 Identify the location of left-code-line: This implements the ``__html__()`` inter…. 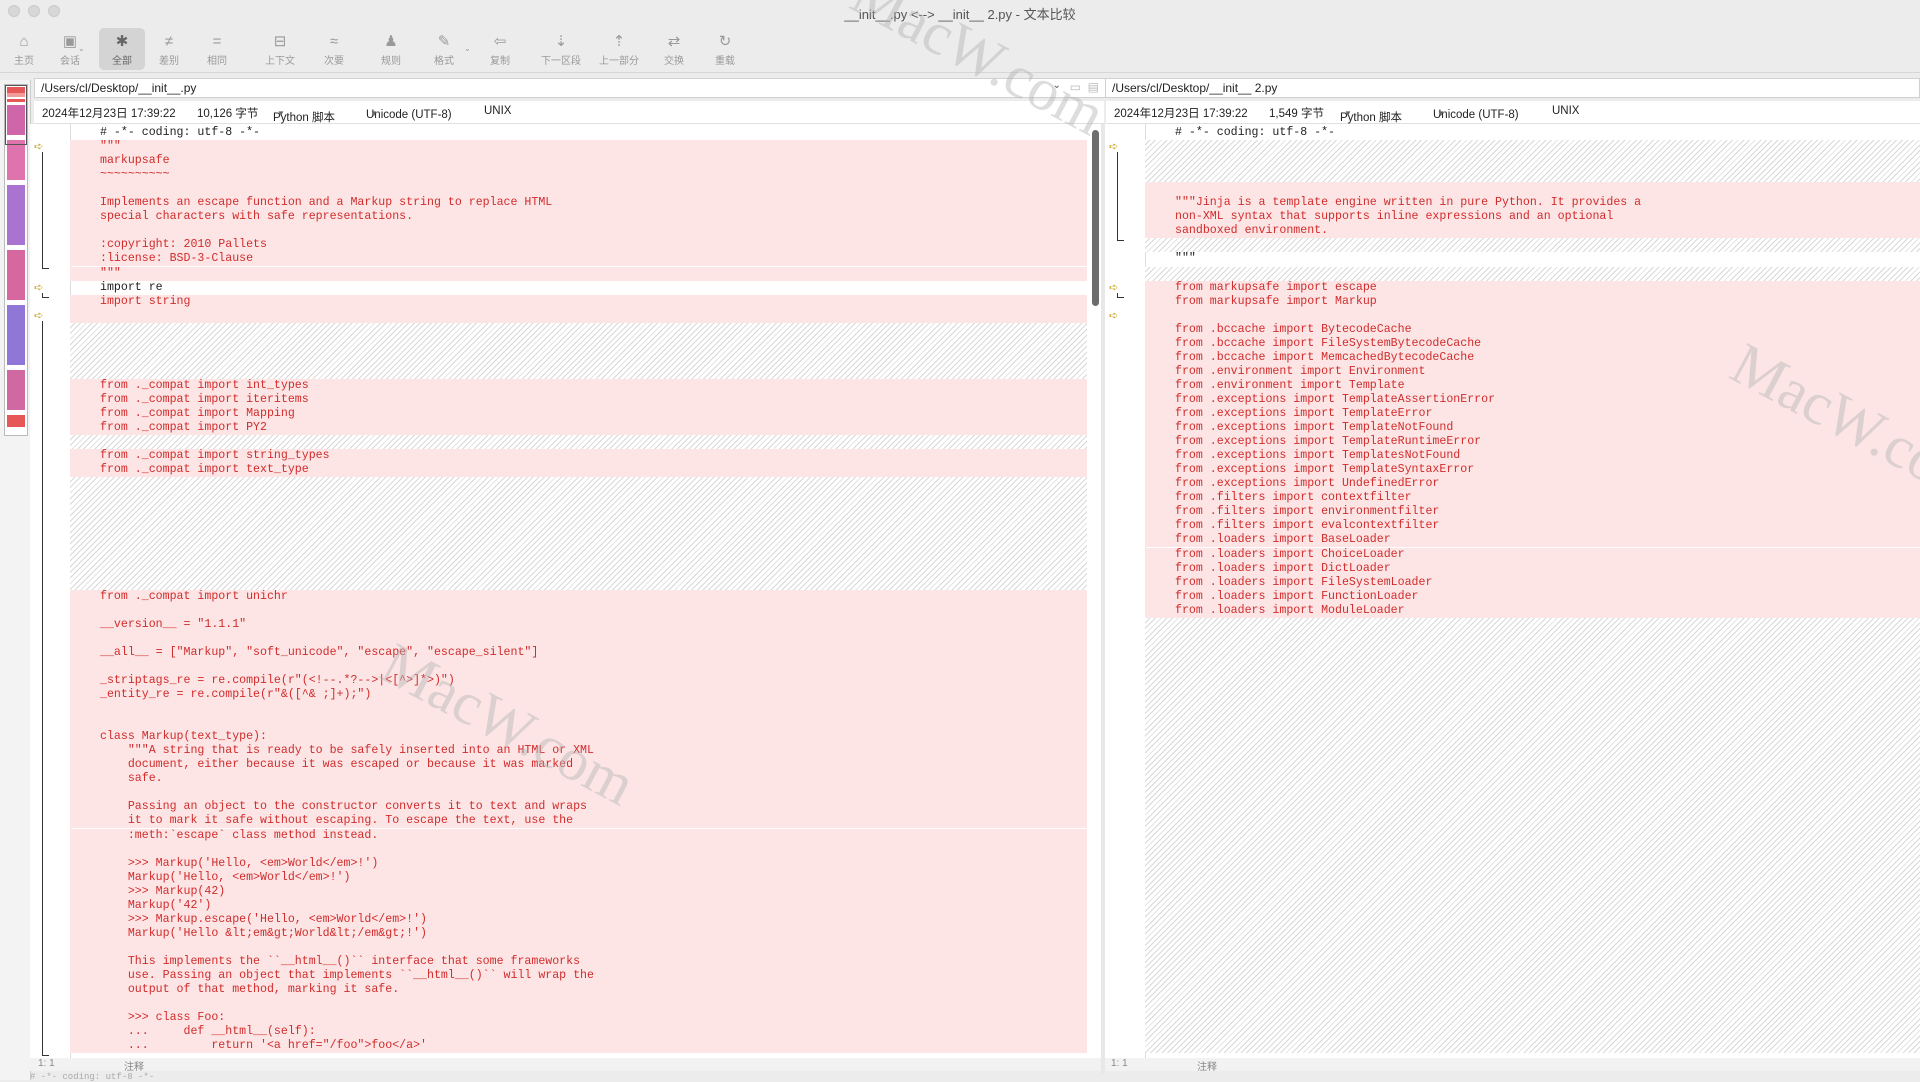
(578, 961).